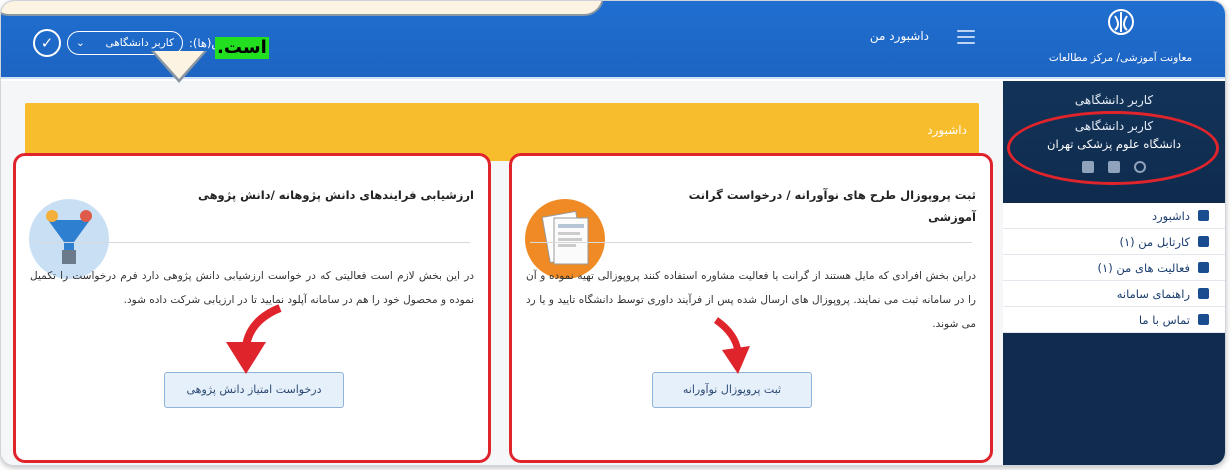  Describe the element at coordinates (1114, 320) in the screenshot. I see `sidebar-item-contact: تماس با ما` at that location.